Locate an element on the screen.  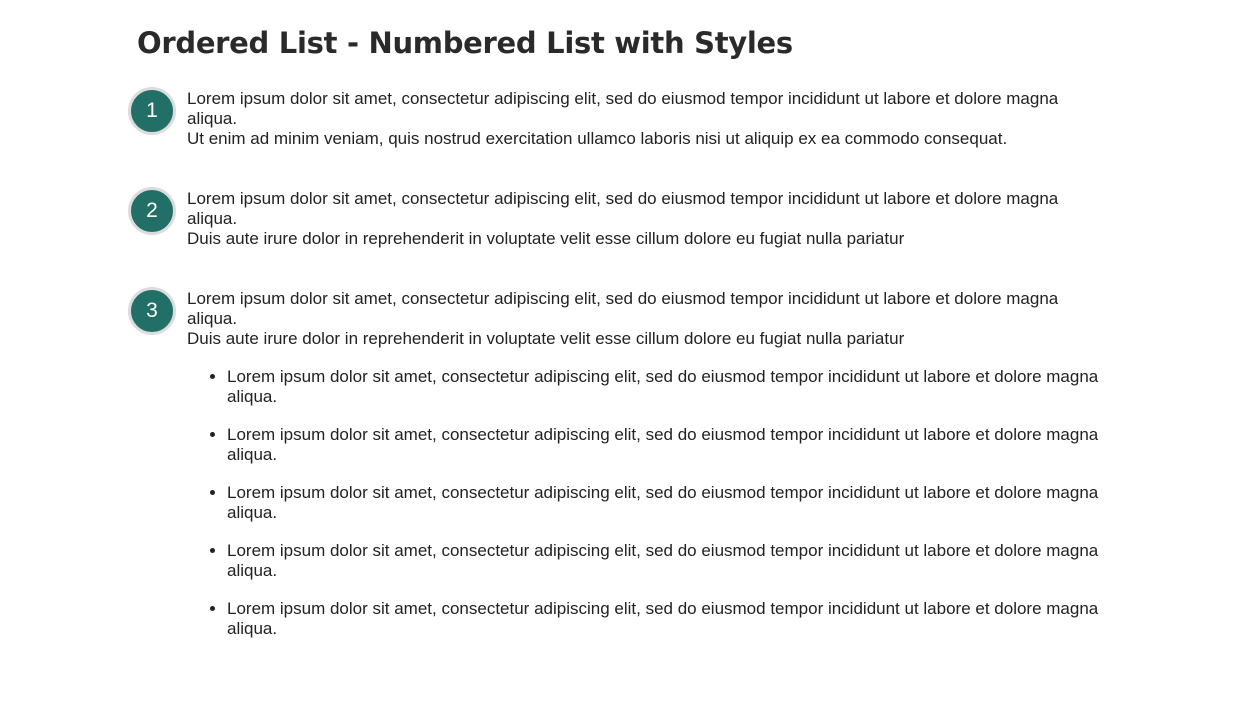
page-title: Ordered List - Numbered List with Styles is located at coordinates (465, 43).